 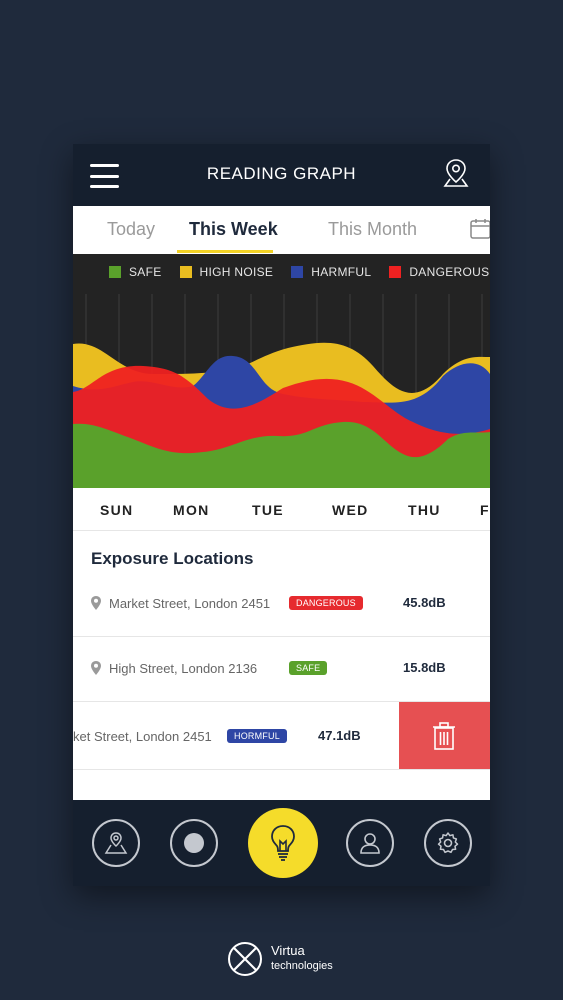 I want to click on map-icon, so click(x=116, y=843).